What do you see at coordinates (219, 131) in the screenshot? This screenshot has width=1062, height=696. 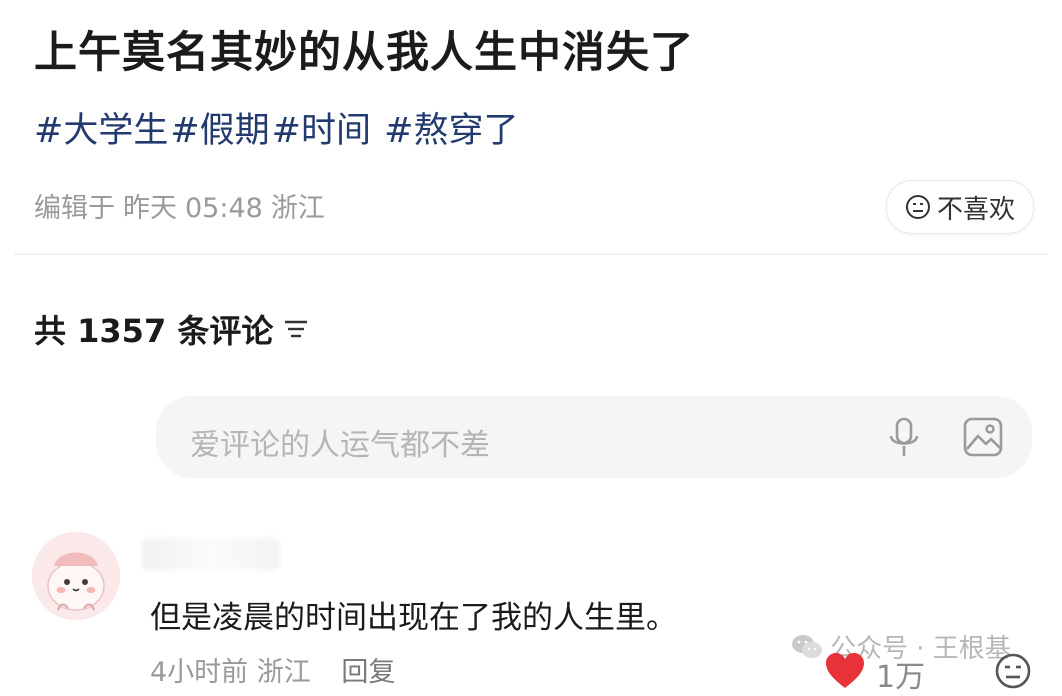 I see `tag-vacation: #假期` at bounding box center [219, 131].